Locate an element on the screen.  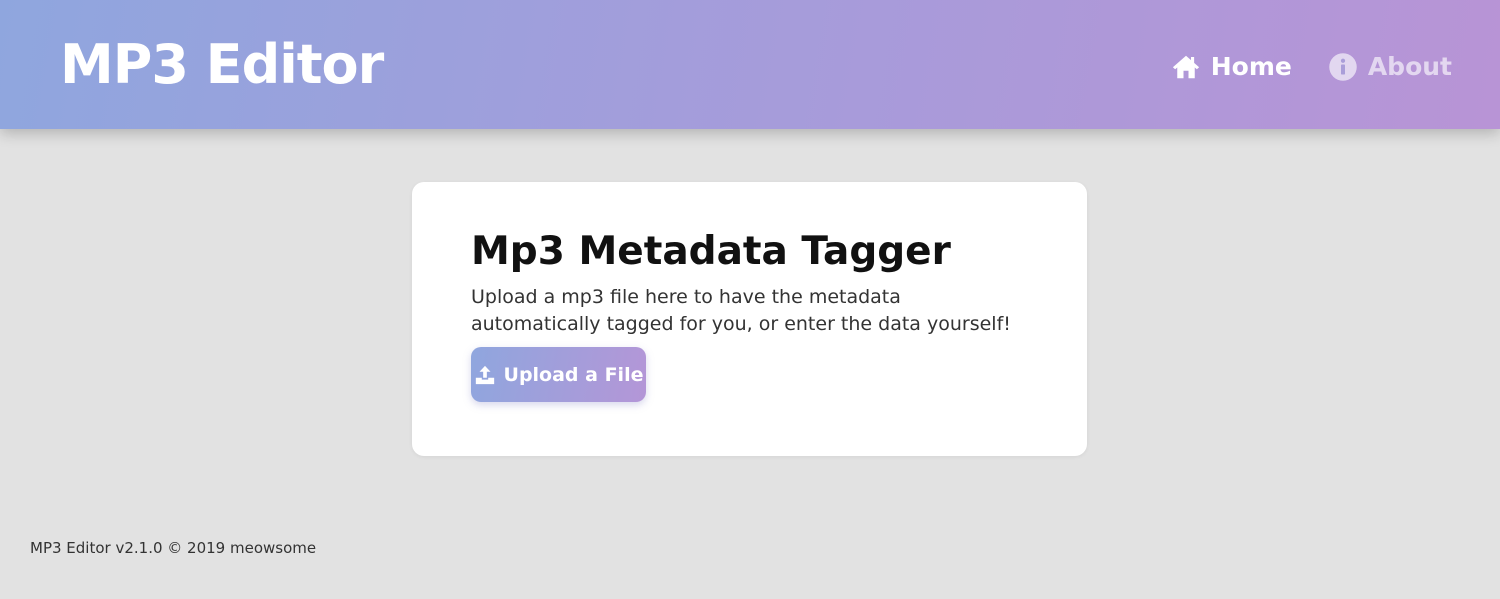
nav-home-label: Home is located at coordinates (1251, 66).